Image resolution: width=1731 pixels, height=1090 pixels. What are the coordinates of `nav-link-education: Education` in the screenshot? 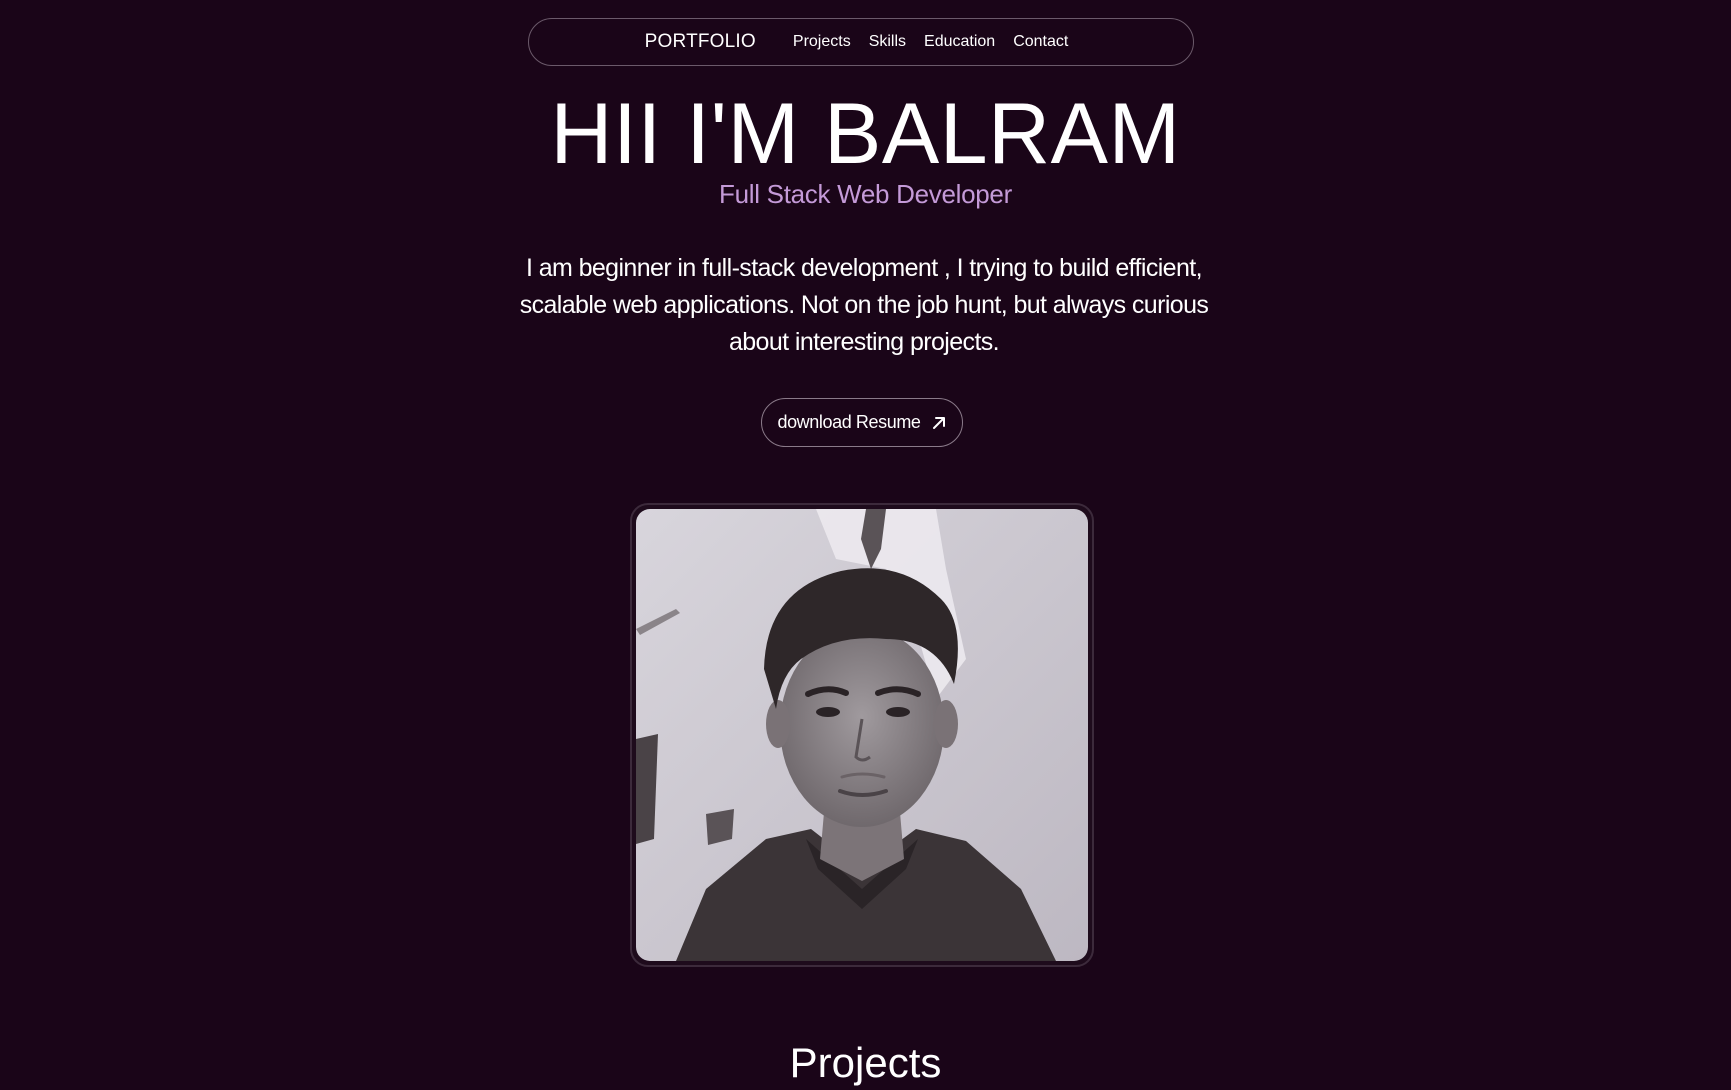 It's located at (959, 42).